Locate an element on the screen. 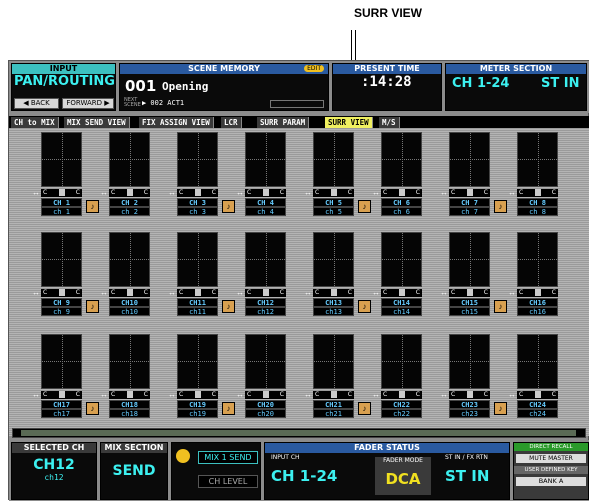 The height and width of the screenshot is (501, 589). tab-surr-param: SURR PARAM is located at coordinates (283, 122).